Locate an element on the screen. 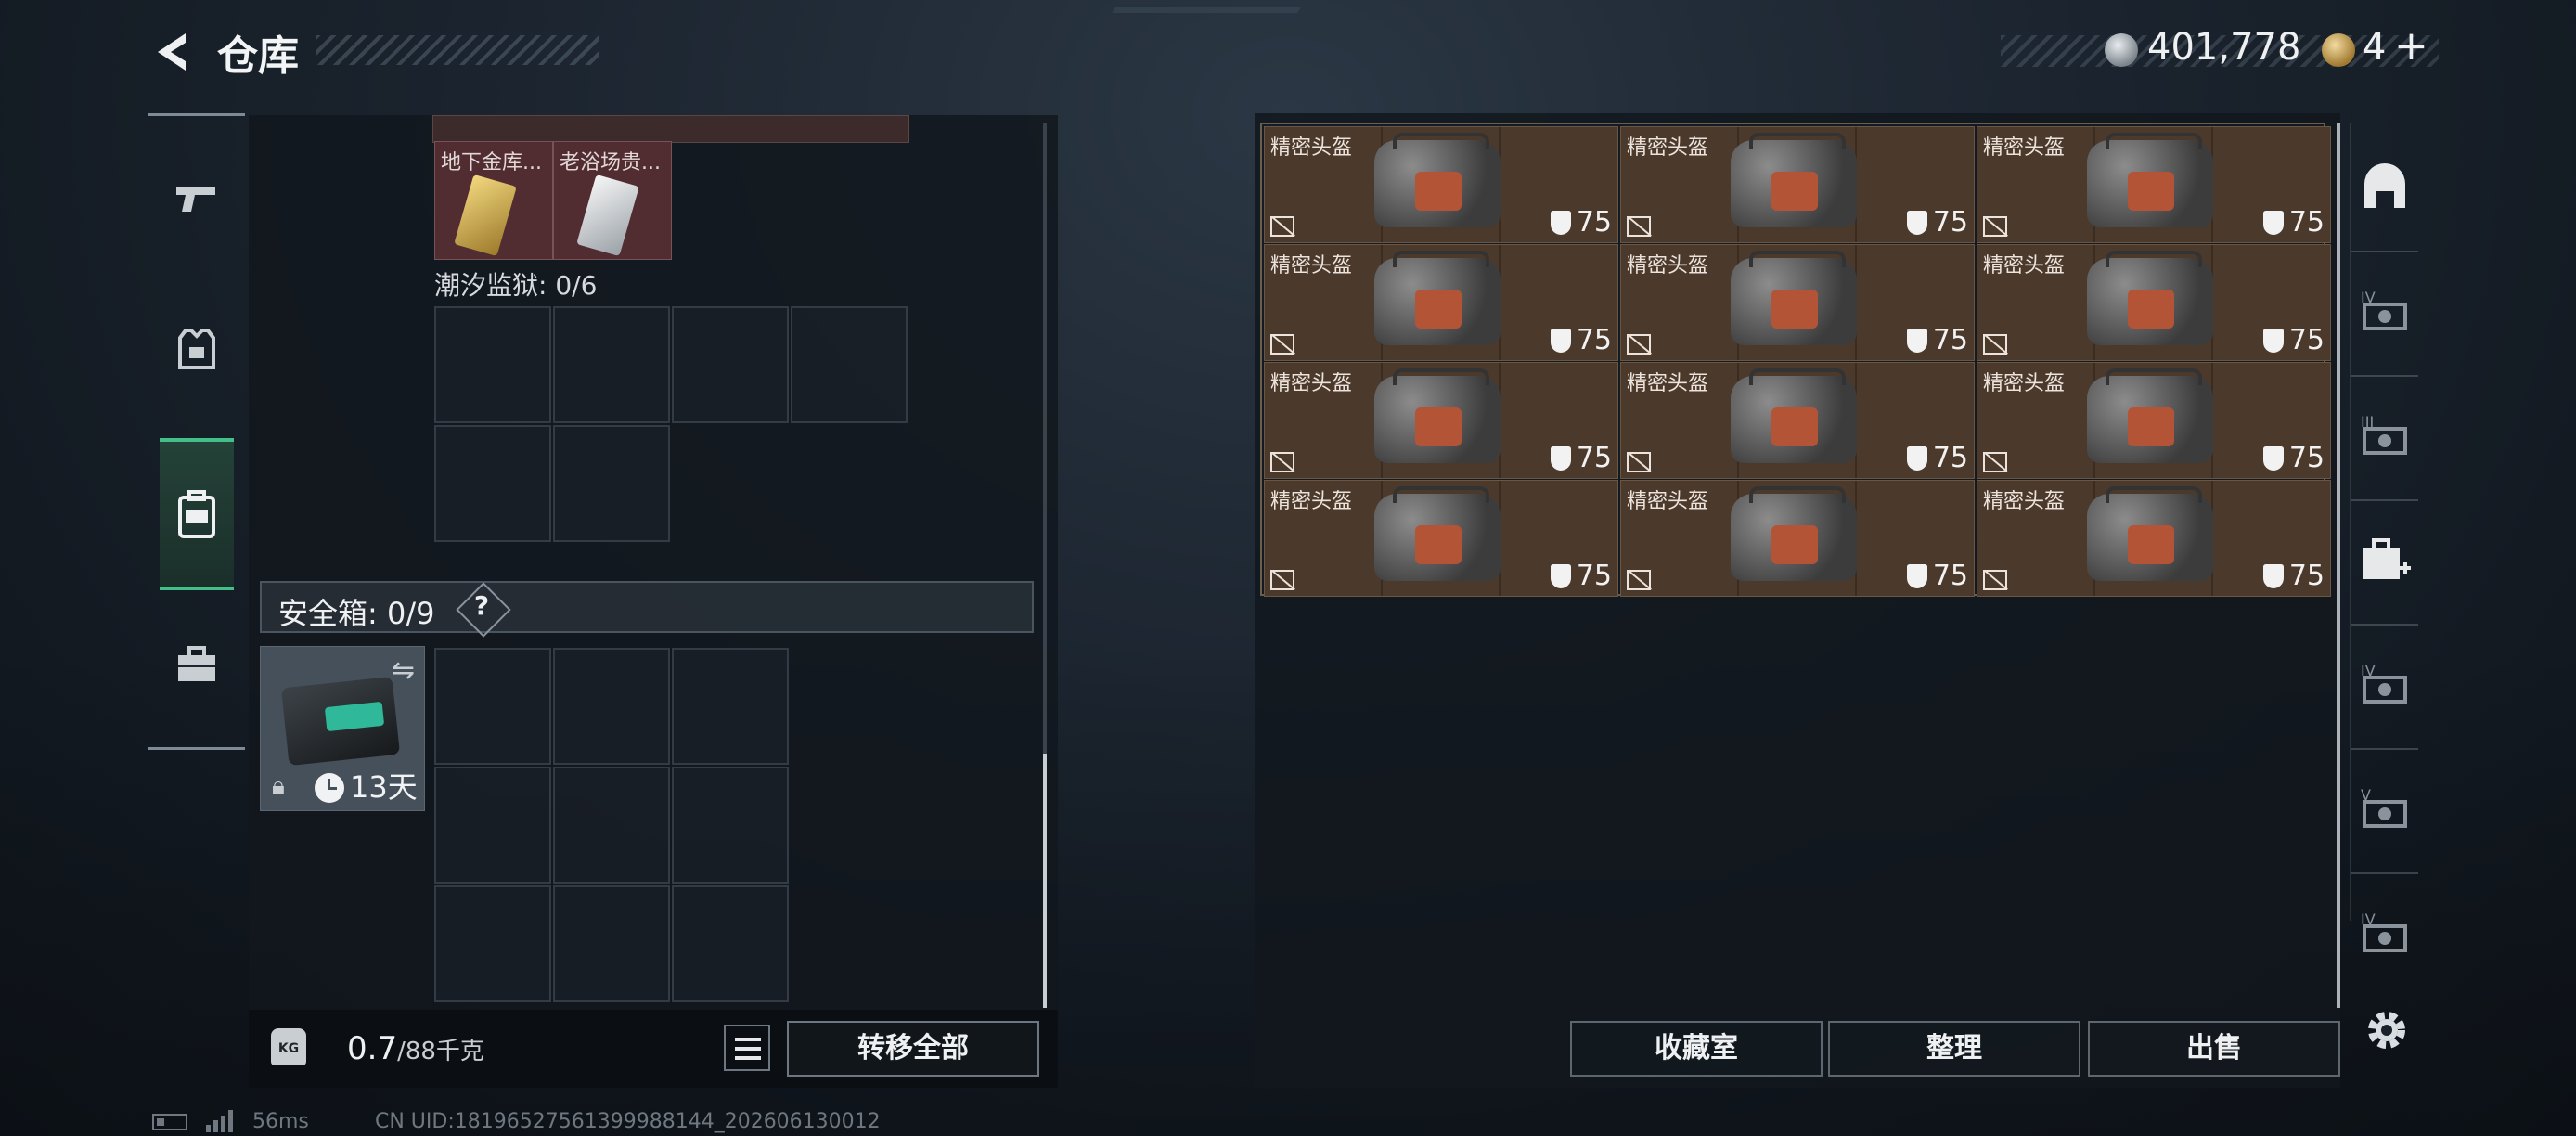 The width and height of the screenshot is (2576, 1136). help-icon: ? is located at coordinates (481, 605).